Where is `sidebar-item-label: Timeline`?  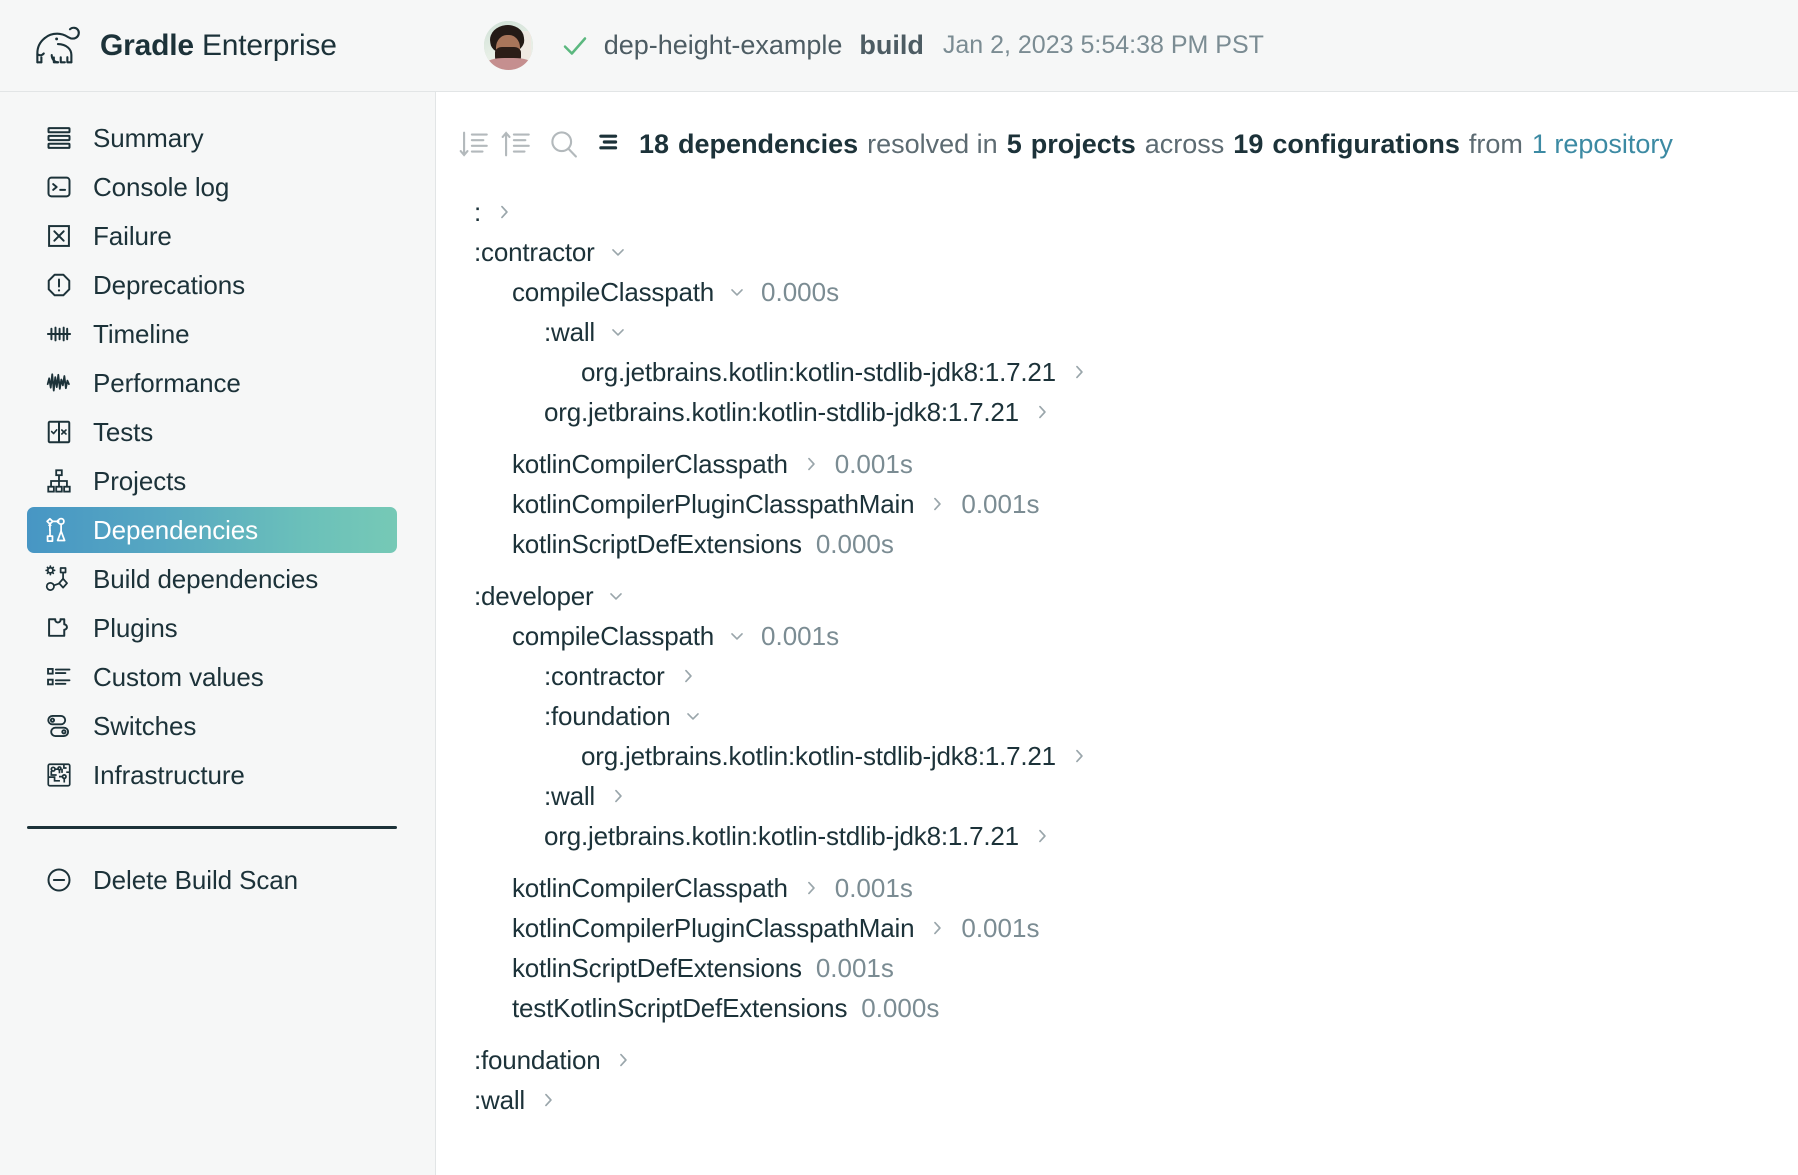
sidebar-item-label: Timeline is located at coordinates (141, 333).